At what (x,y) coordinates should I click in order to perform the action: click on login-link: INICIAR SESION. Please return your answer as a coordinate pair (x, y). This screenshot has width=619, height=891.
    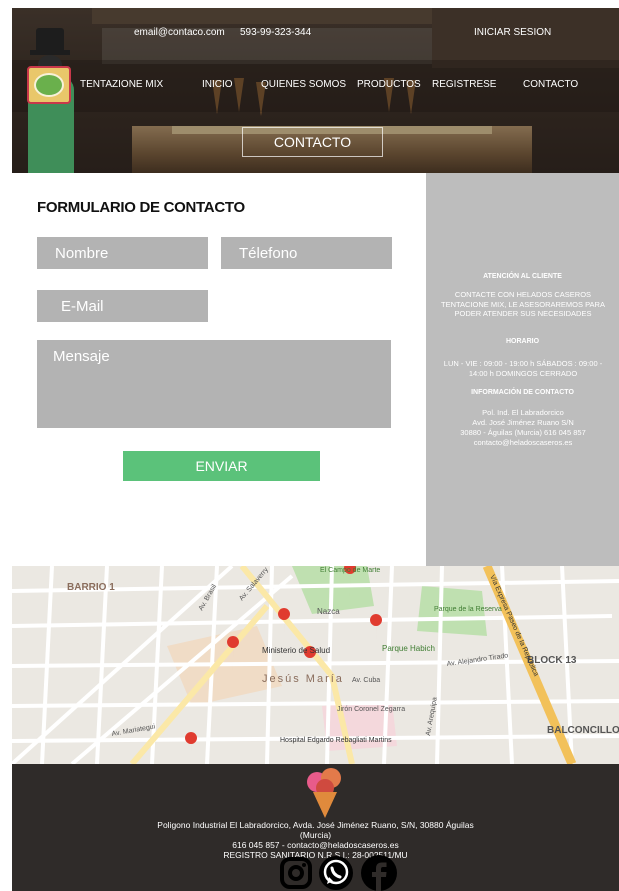
    Looking at the image, I should click on (512, 32).